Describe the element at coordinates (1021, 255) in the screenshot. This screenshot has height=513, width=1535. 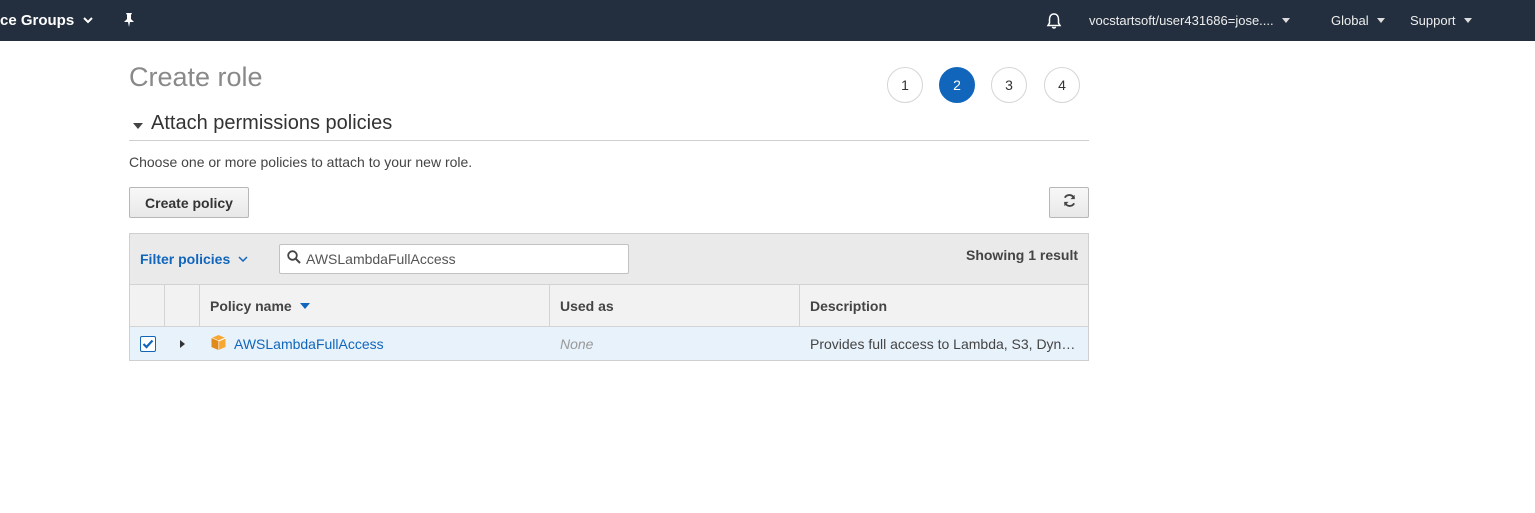
I see `result-count: Showing 1 result` at that location.